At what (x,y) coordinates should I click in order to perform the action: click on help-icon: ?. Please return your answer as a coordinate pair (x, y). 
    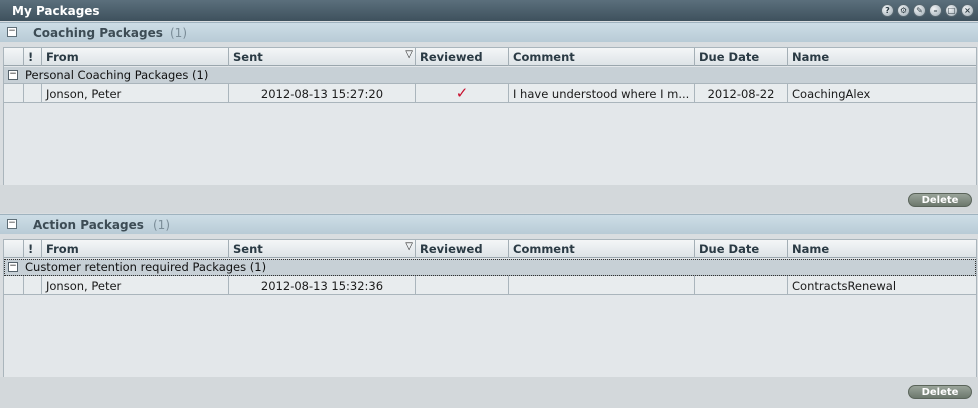
    Looking at the image, I should click on (887, 10).